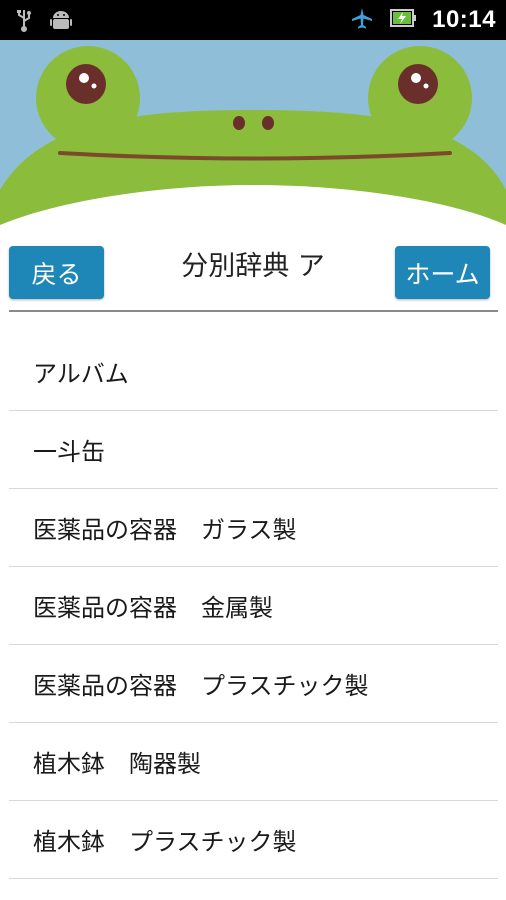 This screenshot has height=900, width=506. I want to click on list-item: 医薬品の容器 金属製, so click(253, 606).